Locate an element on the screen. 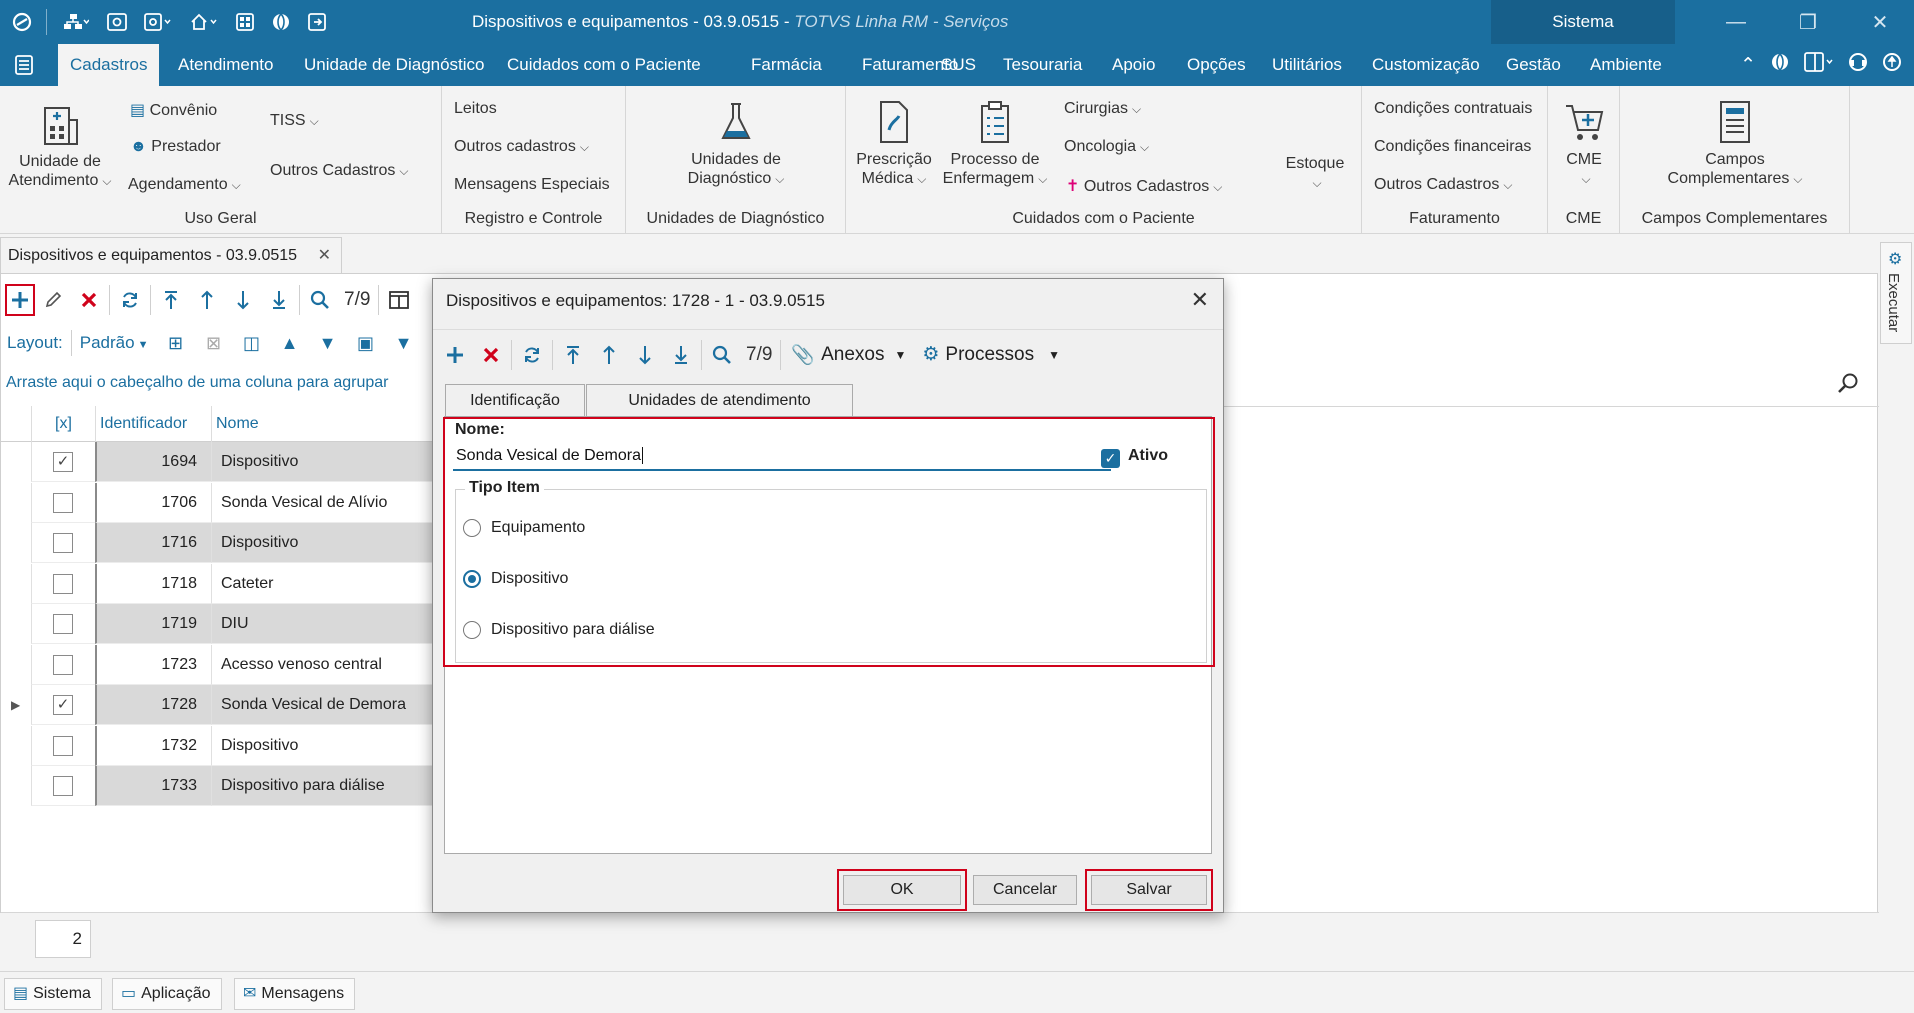  menu-atendimento: Atendimento is located at coordinates (225, 65).